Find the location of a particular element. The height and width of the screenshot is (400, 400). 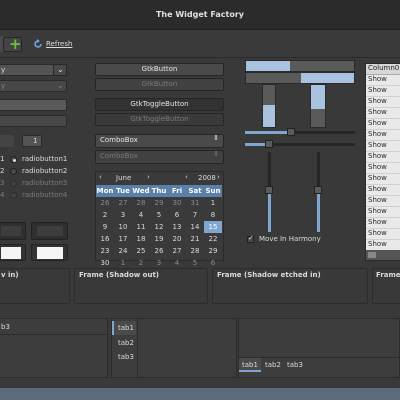

column-header: Column0 is located at coordinates (383, 69).